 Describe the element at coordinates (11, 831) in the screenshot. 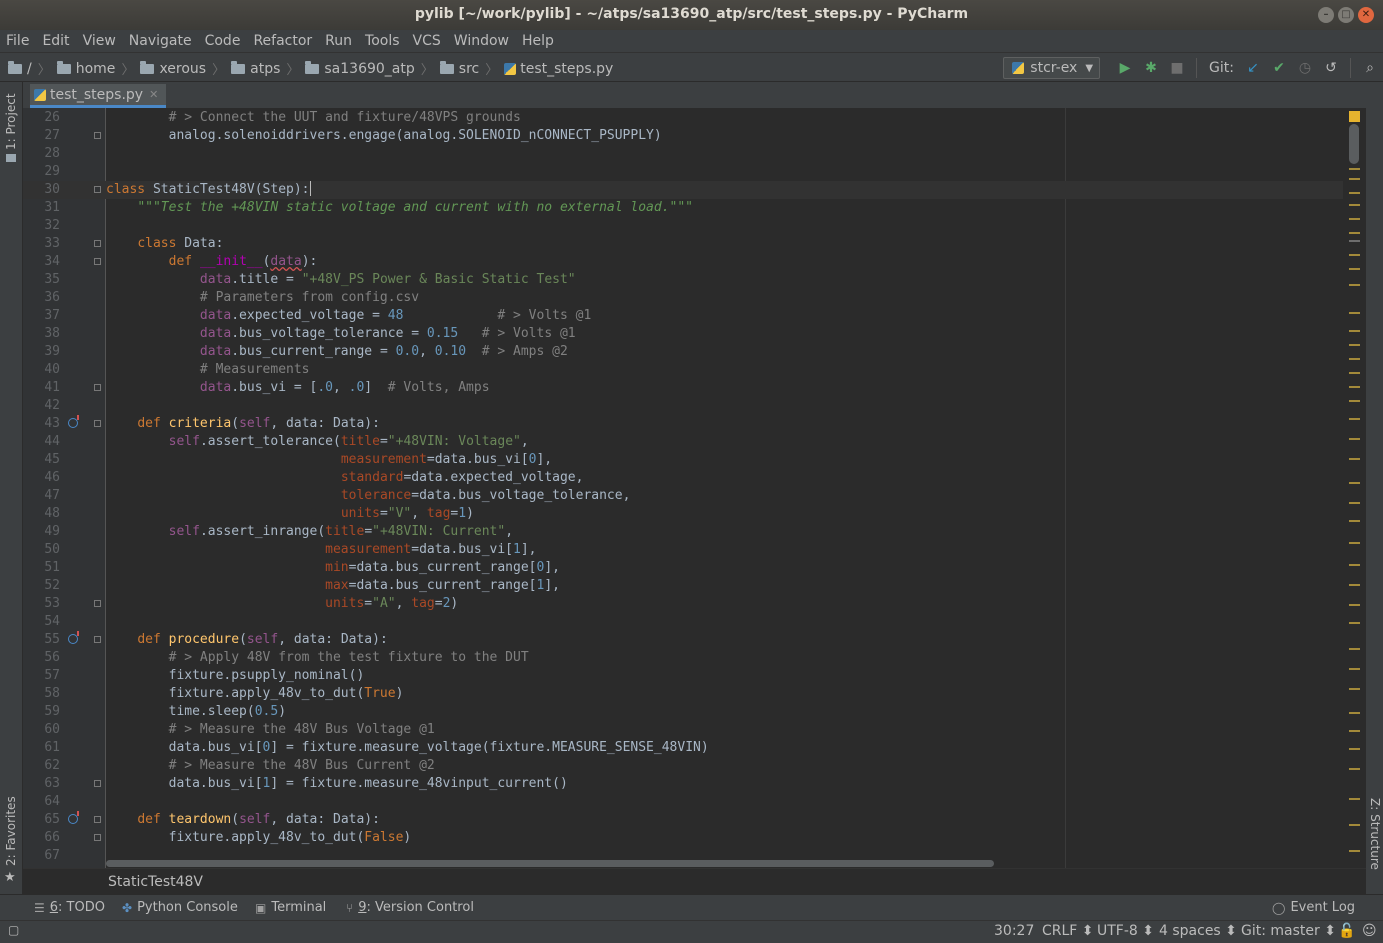

I see `favorites-tool-button: 2: Favorites` at that location.